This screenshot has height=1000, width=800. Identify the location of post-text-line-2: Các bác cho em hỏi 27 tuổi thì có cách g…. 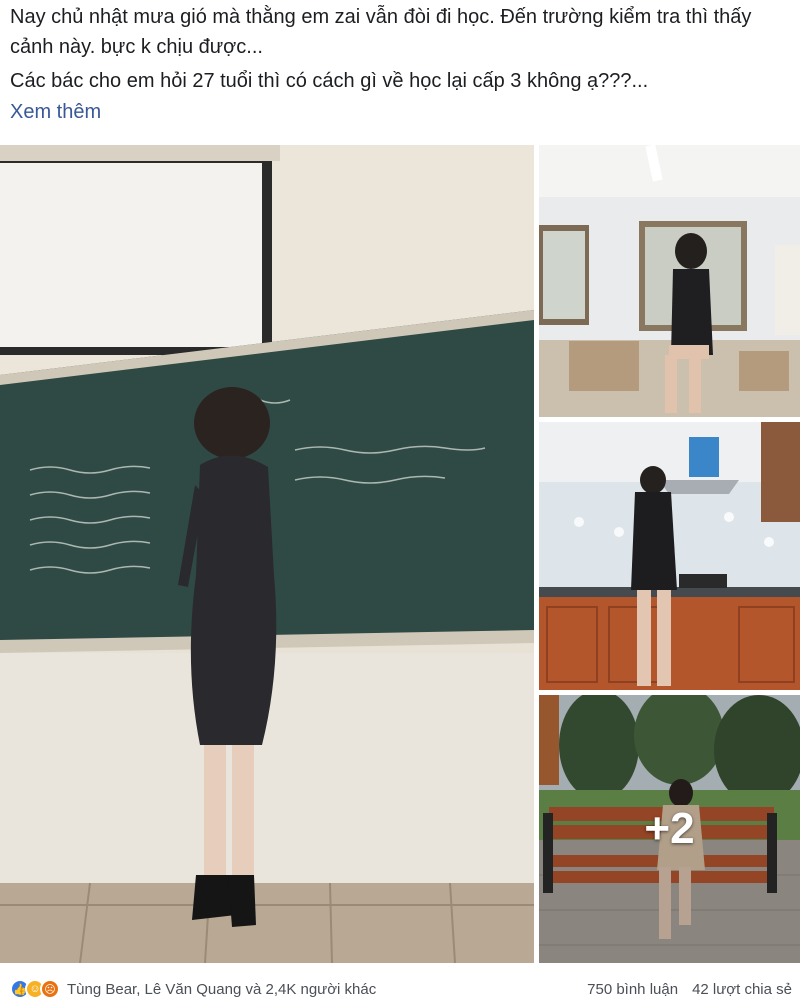
(329, 81).